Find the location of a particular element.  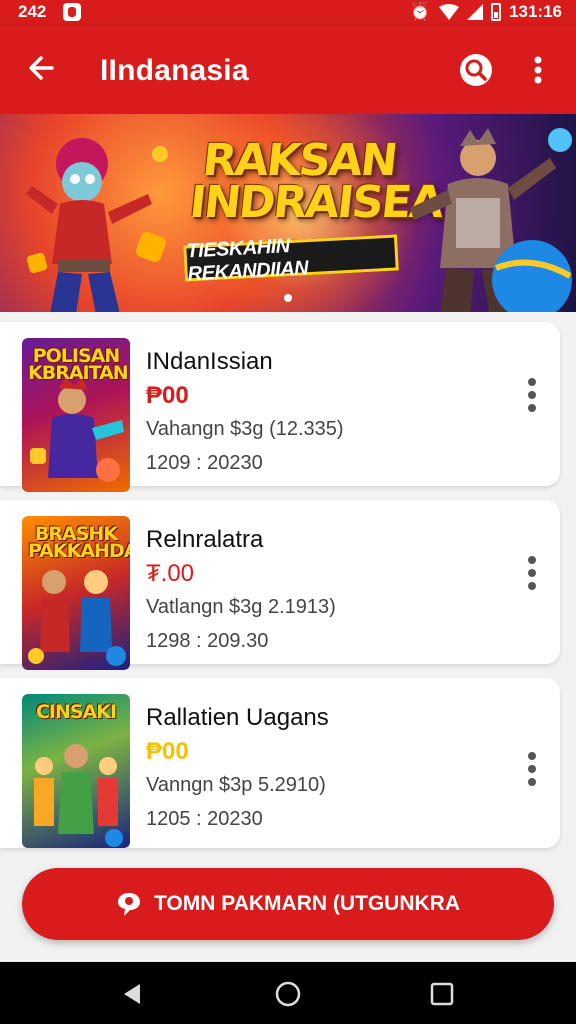

system-nav-bar is located at coordinates (288, 993).